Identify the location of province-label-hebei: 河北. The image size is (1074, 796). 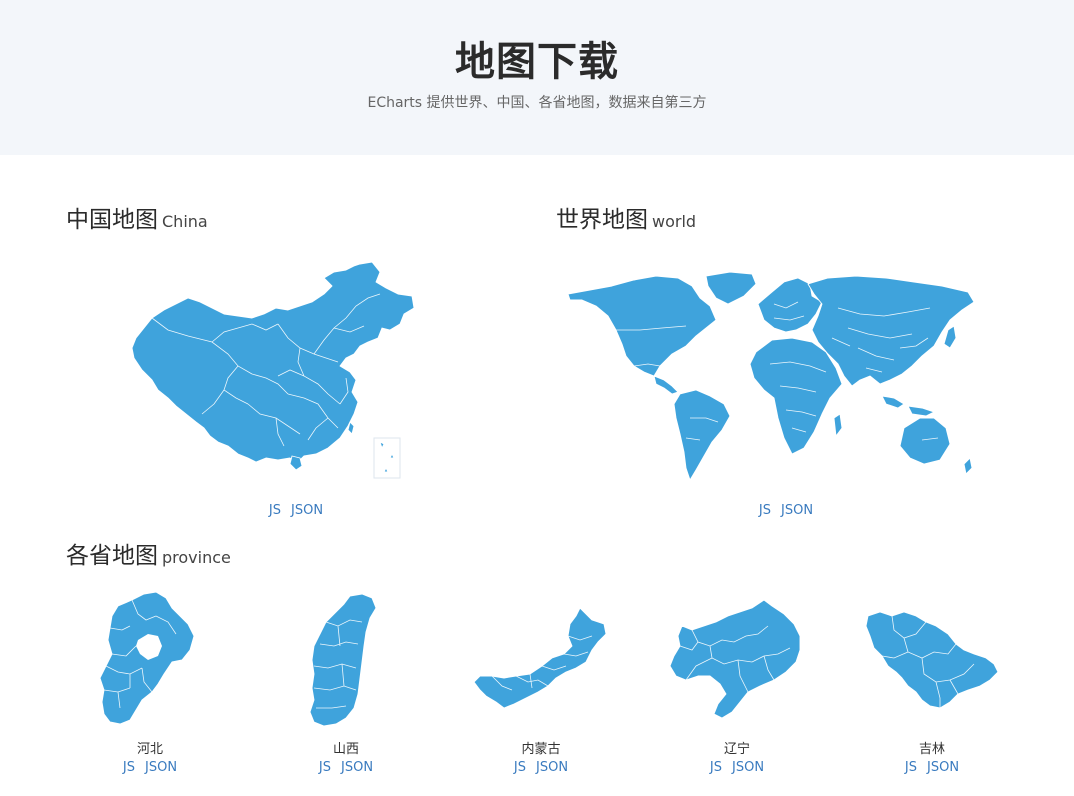
(149, 749).